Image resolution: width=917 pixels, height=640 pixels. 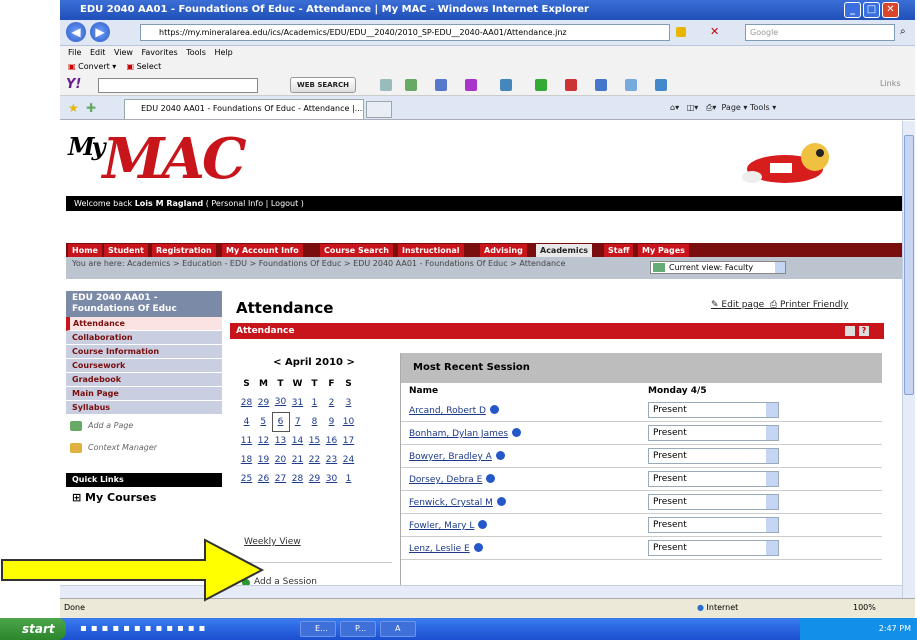 I want to click on nav-home: Home, so click(x=85, y=250).